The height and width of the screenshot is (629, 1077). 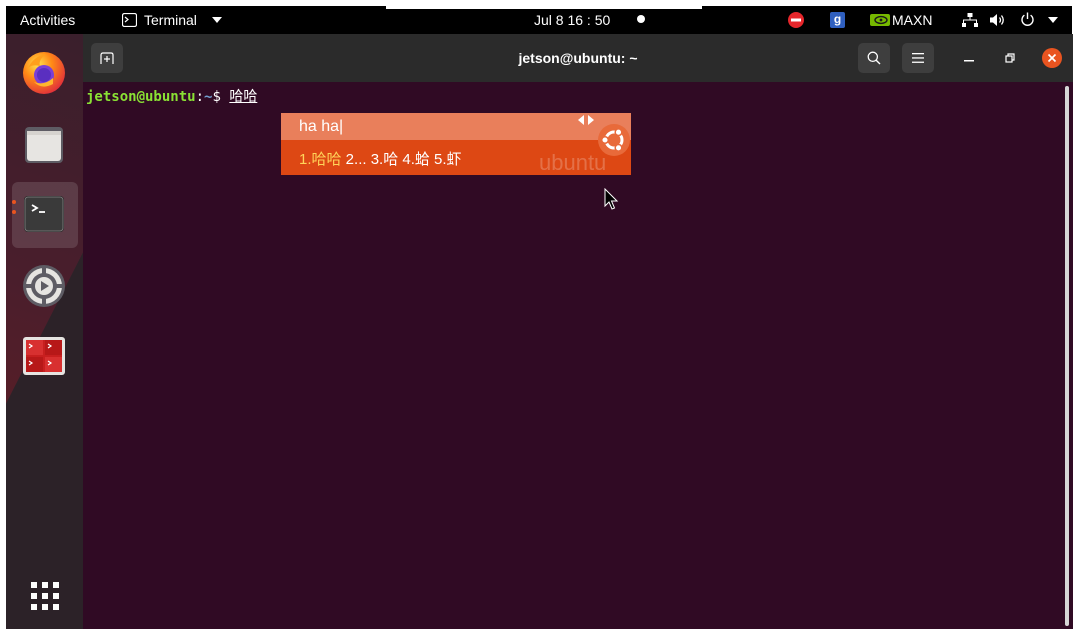 What do you see at coordinates (402, 159) in the screenshot?
I see `ime-candidates-rest: 2... 3.哈 4.蛤 5.虾` at bounding box center [402, 159].